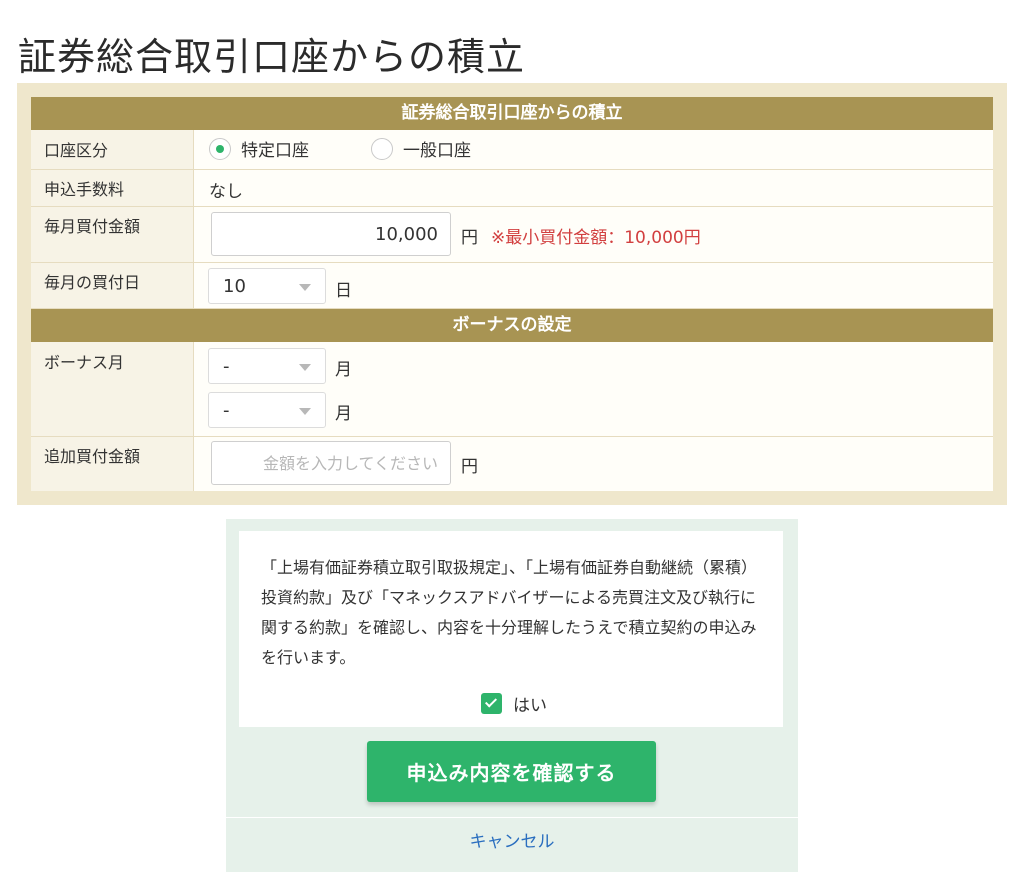  I want to click on bonus-month-label: ボーナス月, so click(112, 389).